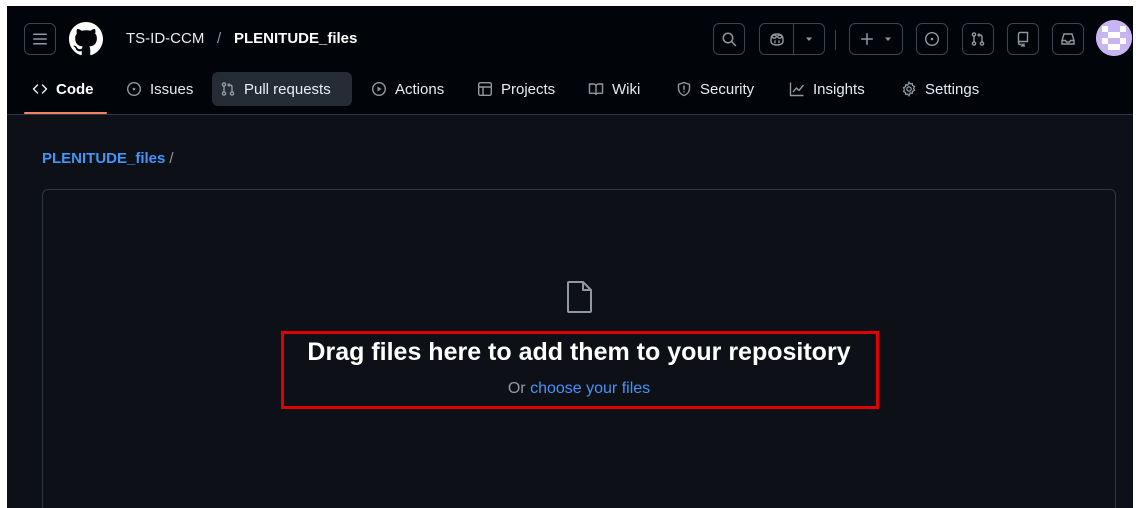 The image size is (1138, 508). I want to click on tab-label: Wiki, so click(626, 89).